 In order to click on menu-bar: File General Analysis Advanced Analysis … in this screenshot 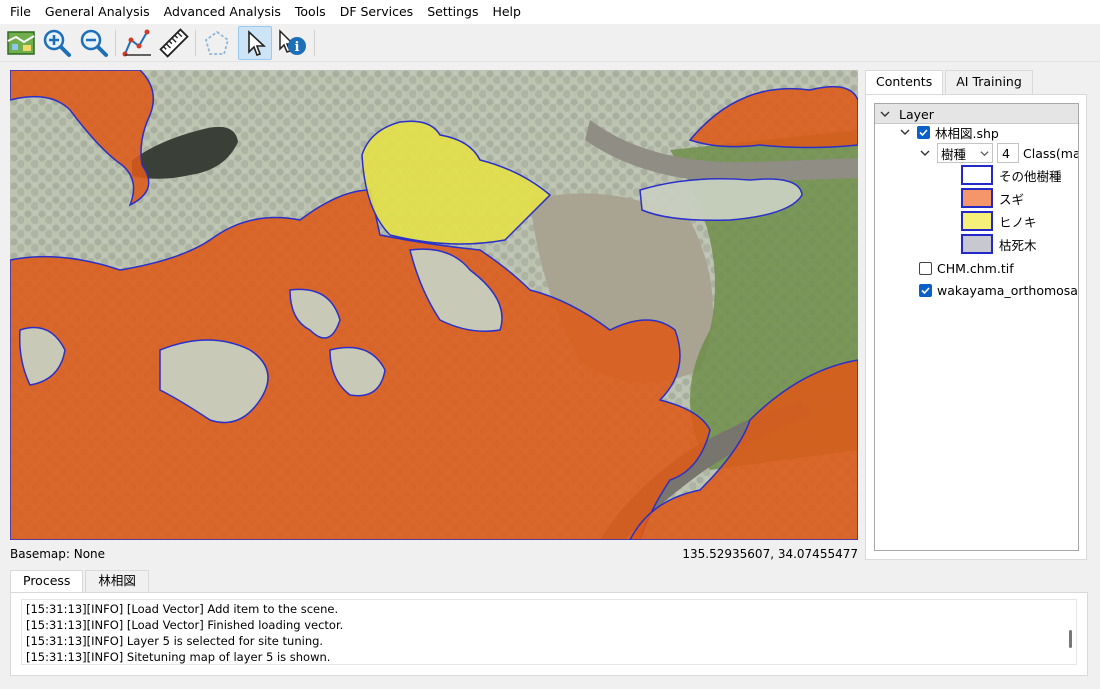, I will do `click(550, 12)`.